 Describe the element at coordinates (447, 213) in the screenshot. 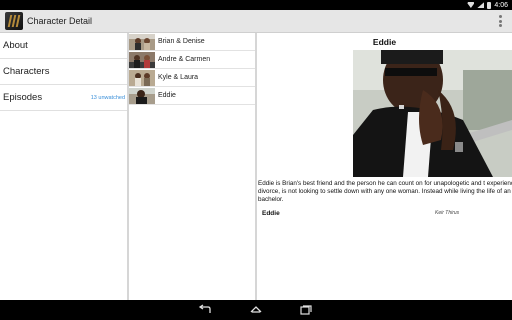

I see `actor-name: Keir Thirus` at that location.